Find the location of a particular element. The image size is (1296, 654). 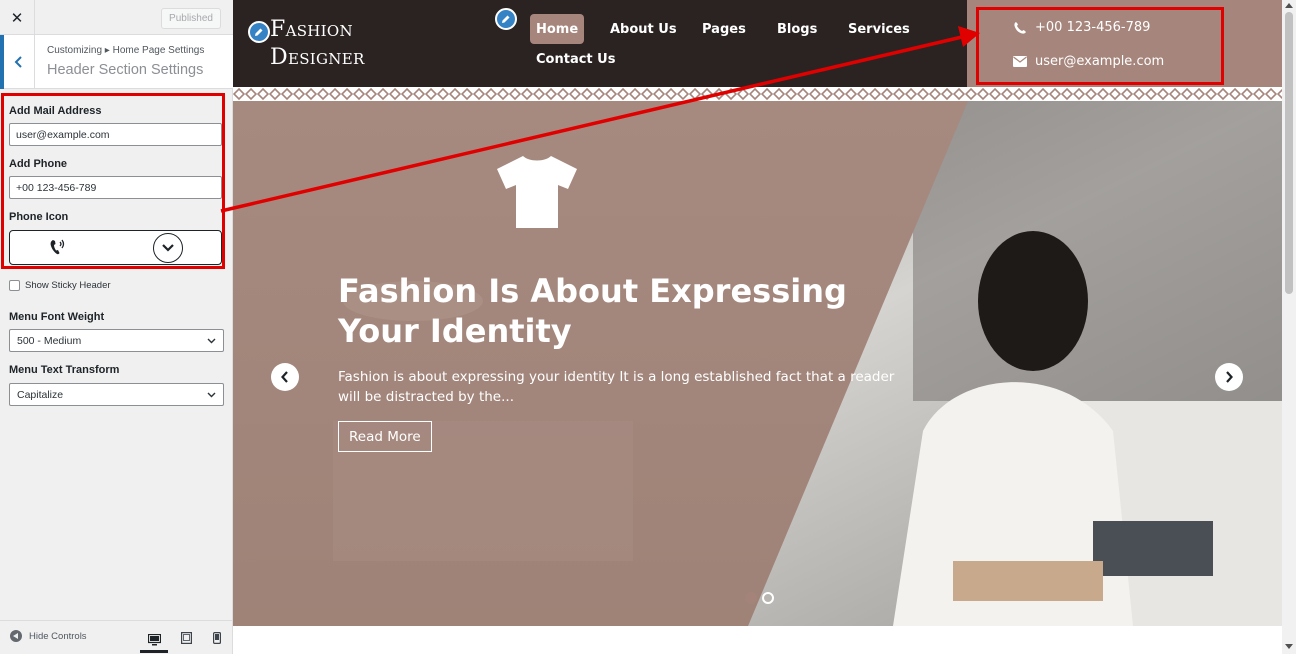

hide-controls-label: Hide Controls is located at coordinates (58, 636).